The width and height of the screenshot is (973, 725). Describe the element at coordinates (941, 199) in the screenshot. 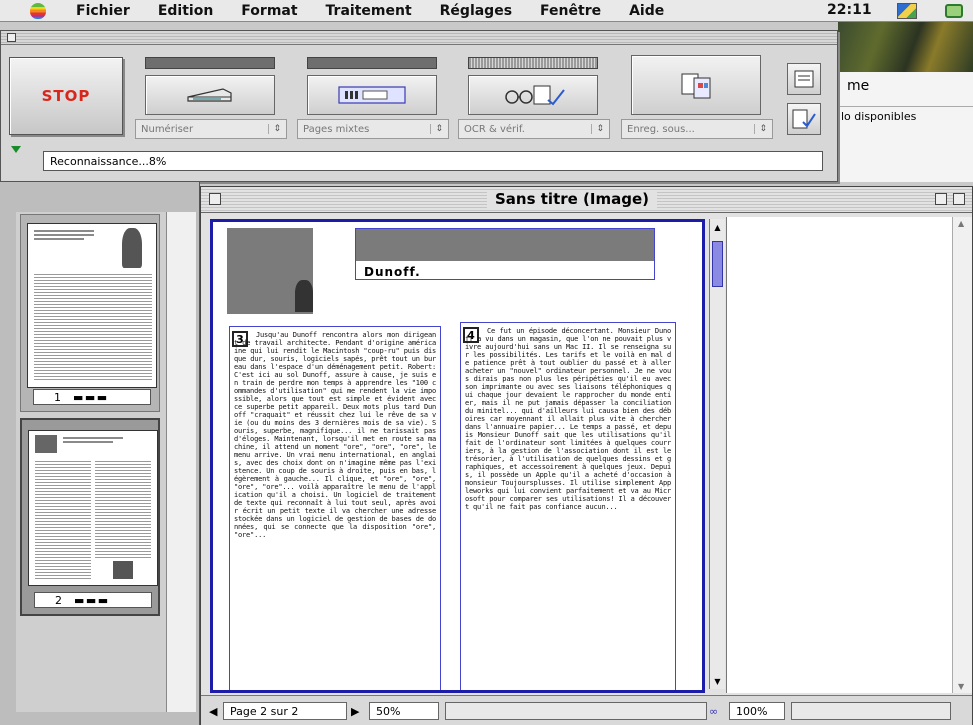

I see `zoom-box-icon` at that location.